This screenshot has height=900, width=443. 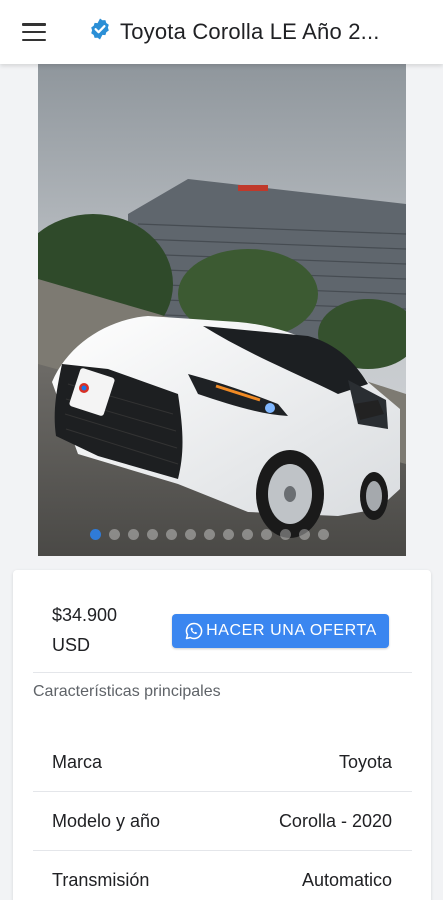 I want to click on price-block: $34.900 USD, so click(x=84, y=630).